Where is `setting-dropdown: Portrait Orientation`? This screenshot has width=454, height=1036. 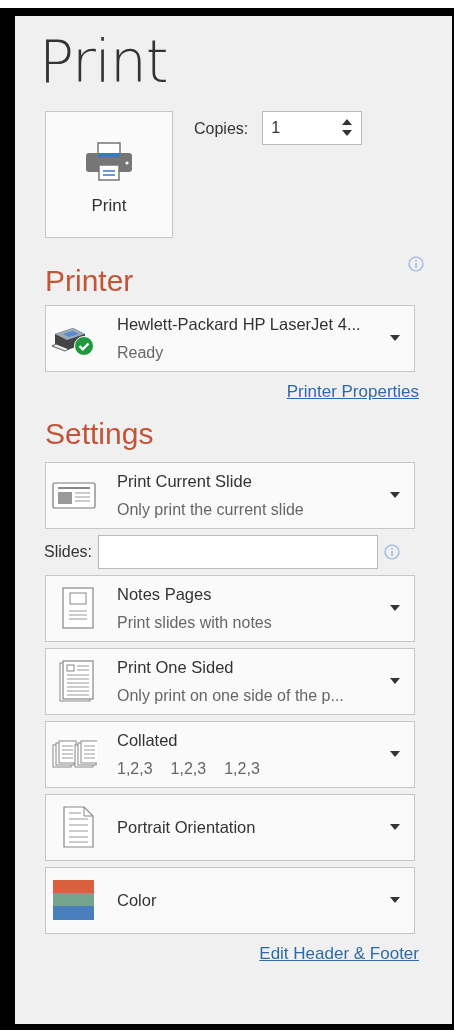
setting-dropdown: Portrait Orientation is located at coordinates (230, 827).